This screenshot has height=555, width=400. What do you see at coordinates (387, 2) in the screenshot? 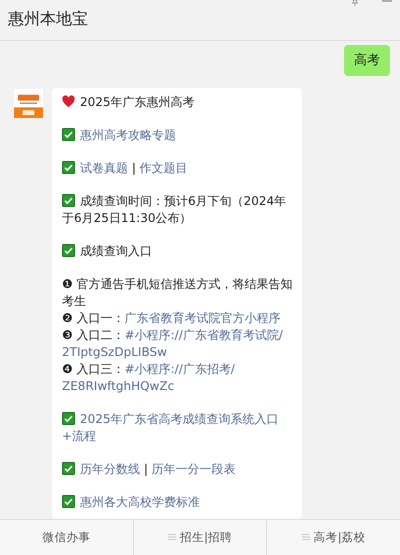
I see `menu-icon` at bounding box center [387, 2].